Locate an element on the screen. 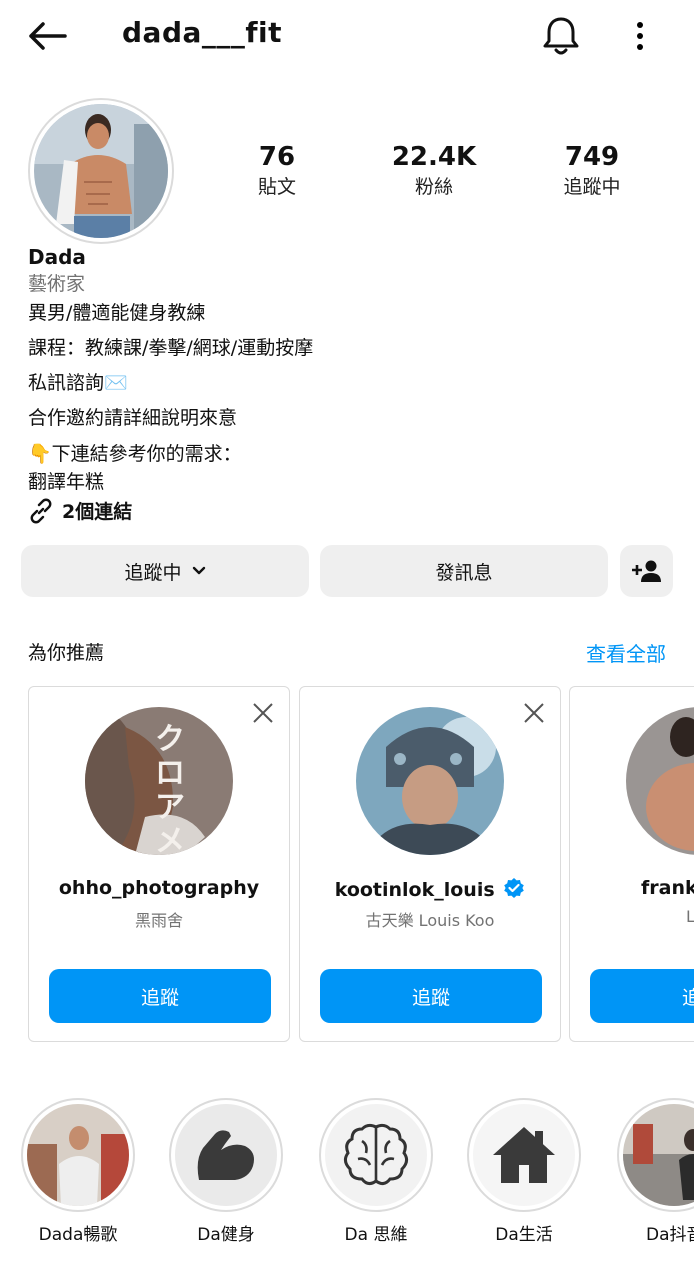 This screenshot has height=1279, width=694. highlight-item: Da健身 is located at coordinates (226, 1171).